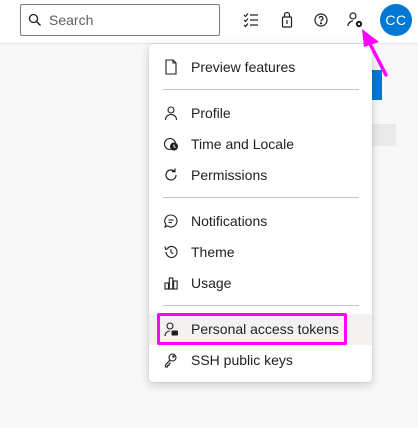  I want to click on top-bar: CC, so click(209, 22).